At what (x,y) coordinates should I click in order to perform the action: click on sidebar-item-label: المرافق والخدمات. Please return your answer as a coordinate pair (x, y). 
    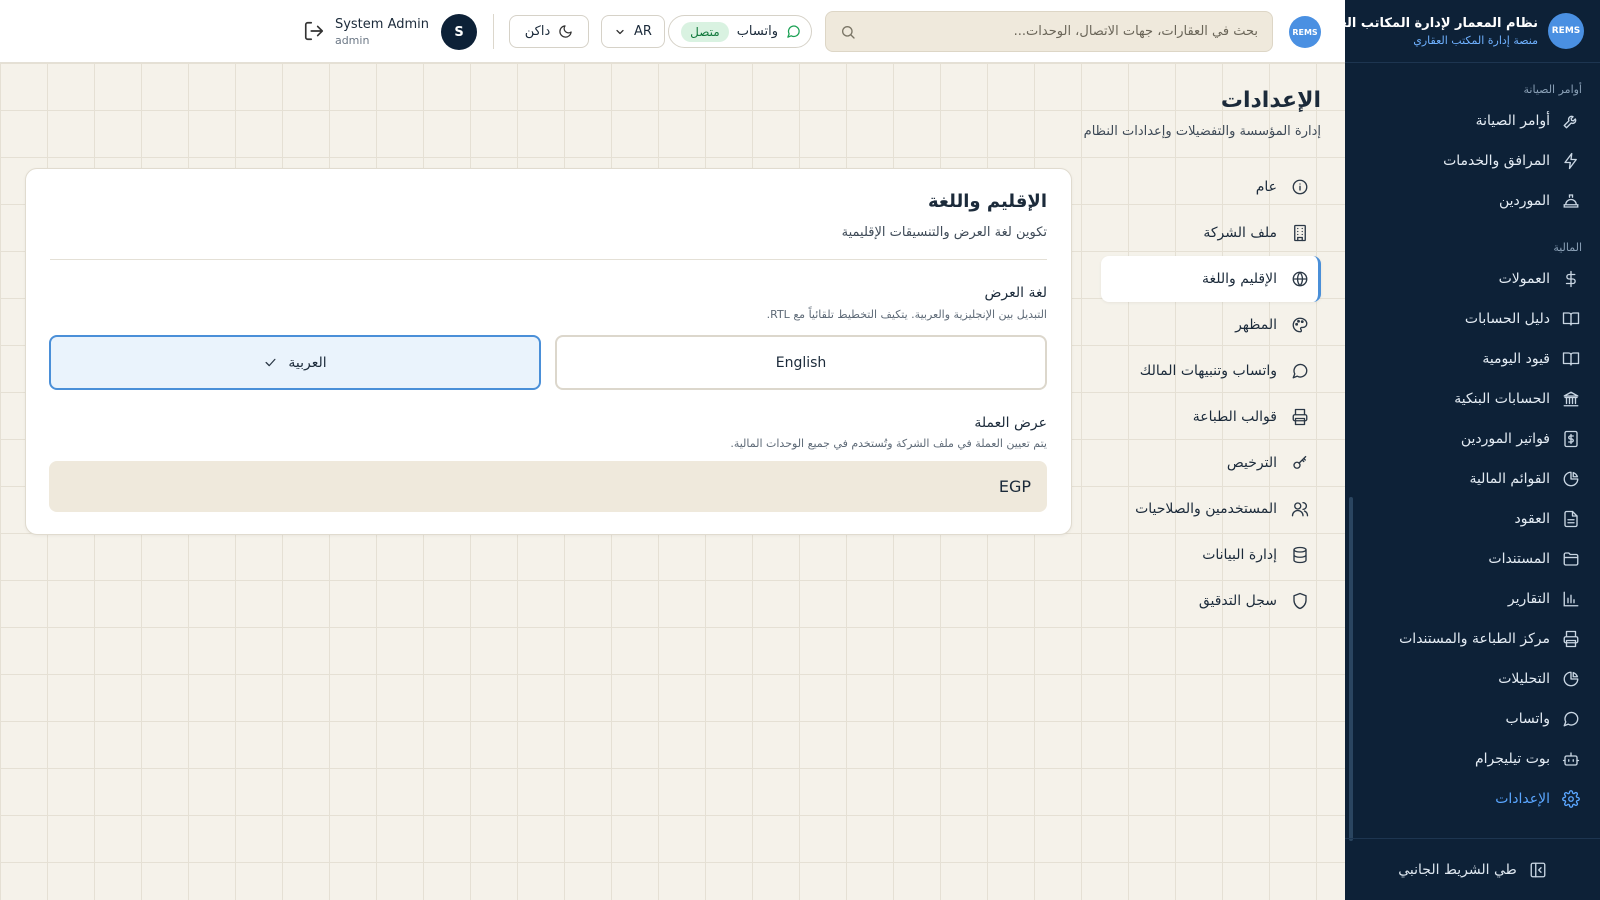
    Looking at the image, I should click on (1496, 161).